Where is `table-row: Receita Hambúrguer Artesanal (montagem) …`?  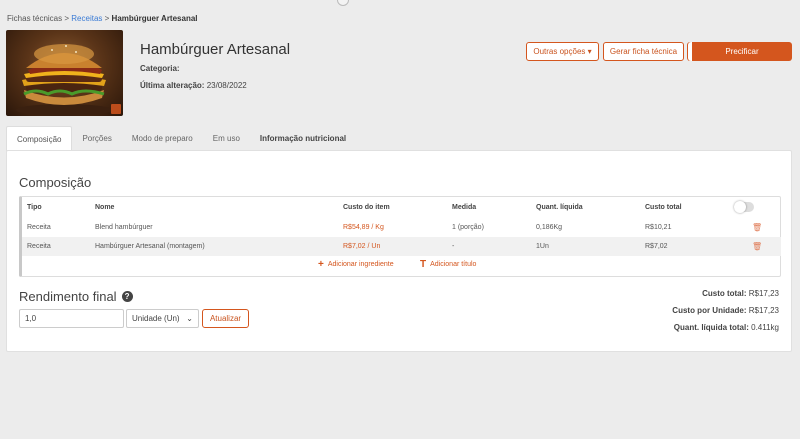 table-row: Receita Hambúrguer Artesanal (montagem) … is located at coordinates (401, 246).